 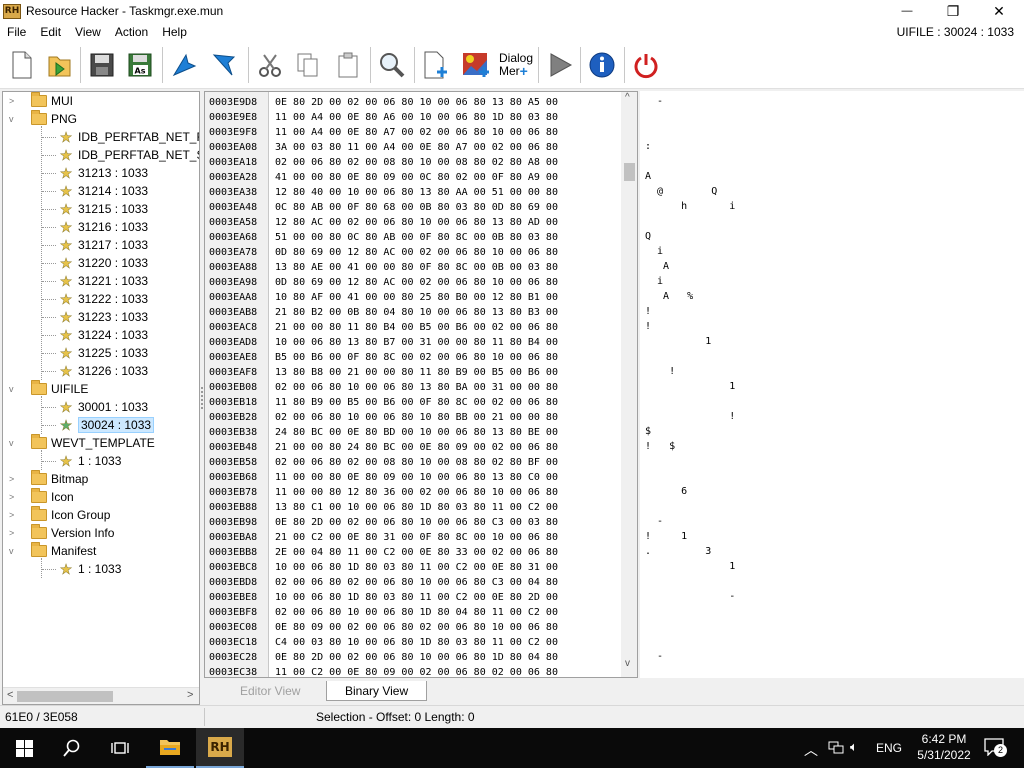 What do you see at coordinates (95, 191) in the screenshot?
I see `tree-resource-item: ★ 31214 : 1033` at bounding box center [95, 191].